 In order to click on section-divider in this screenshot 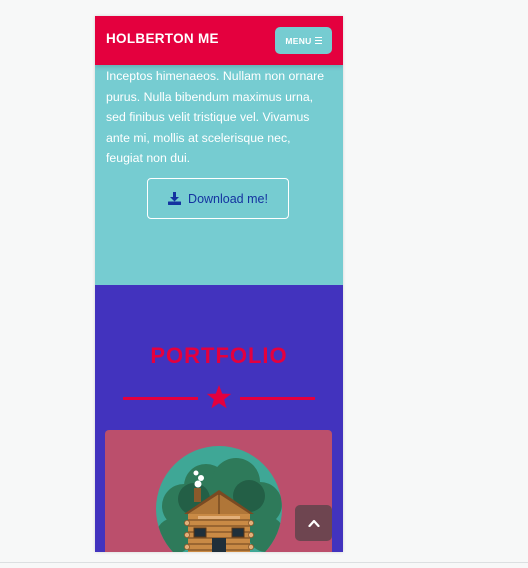, I will do `click(219, 398)`.